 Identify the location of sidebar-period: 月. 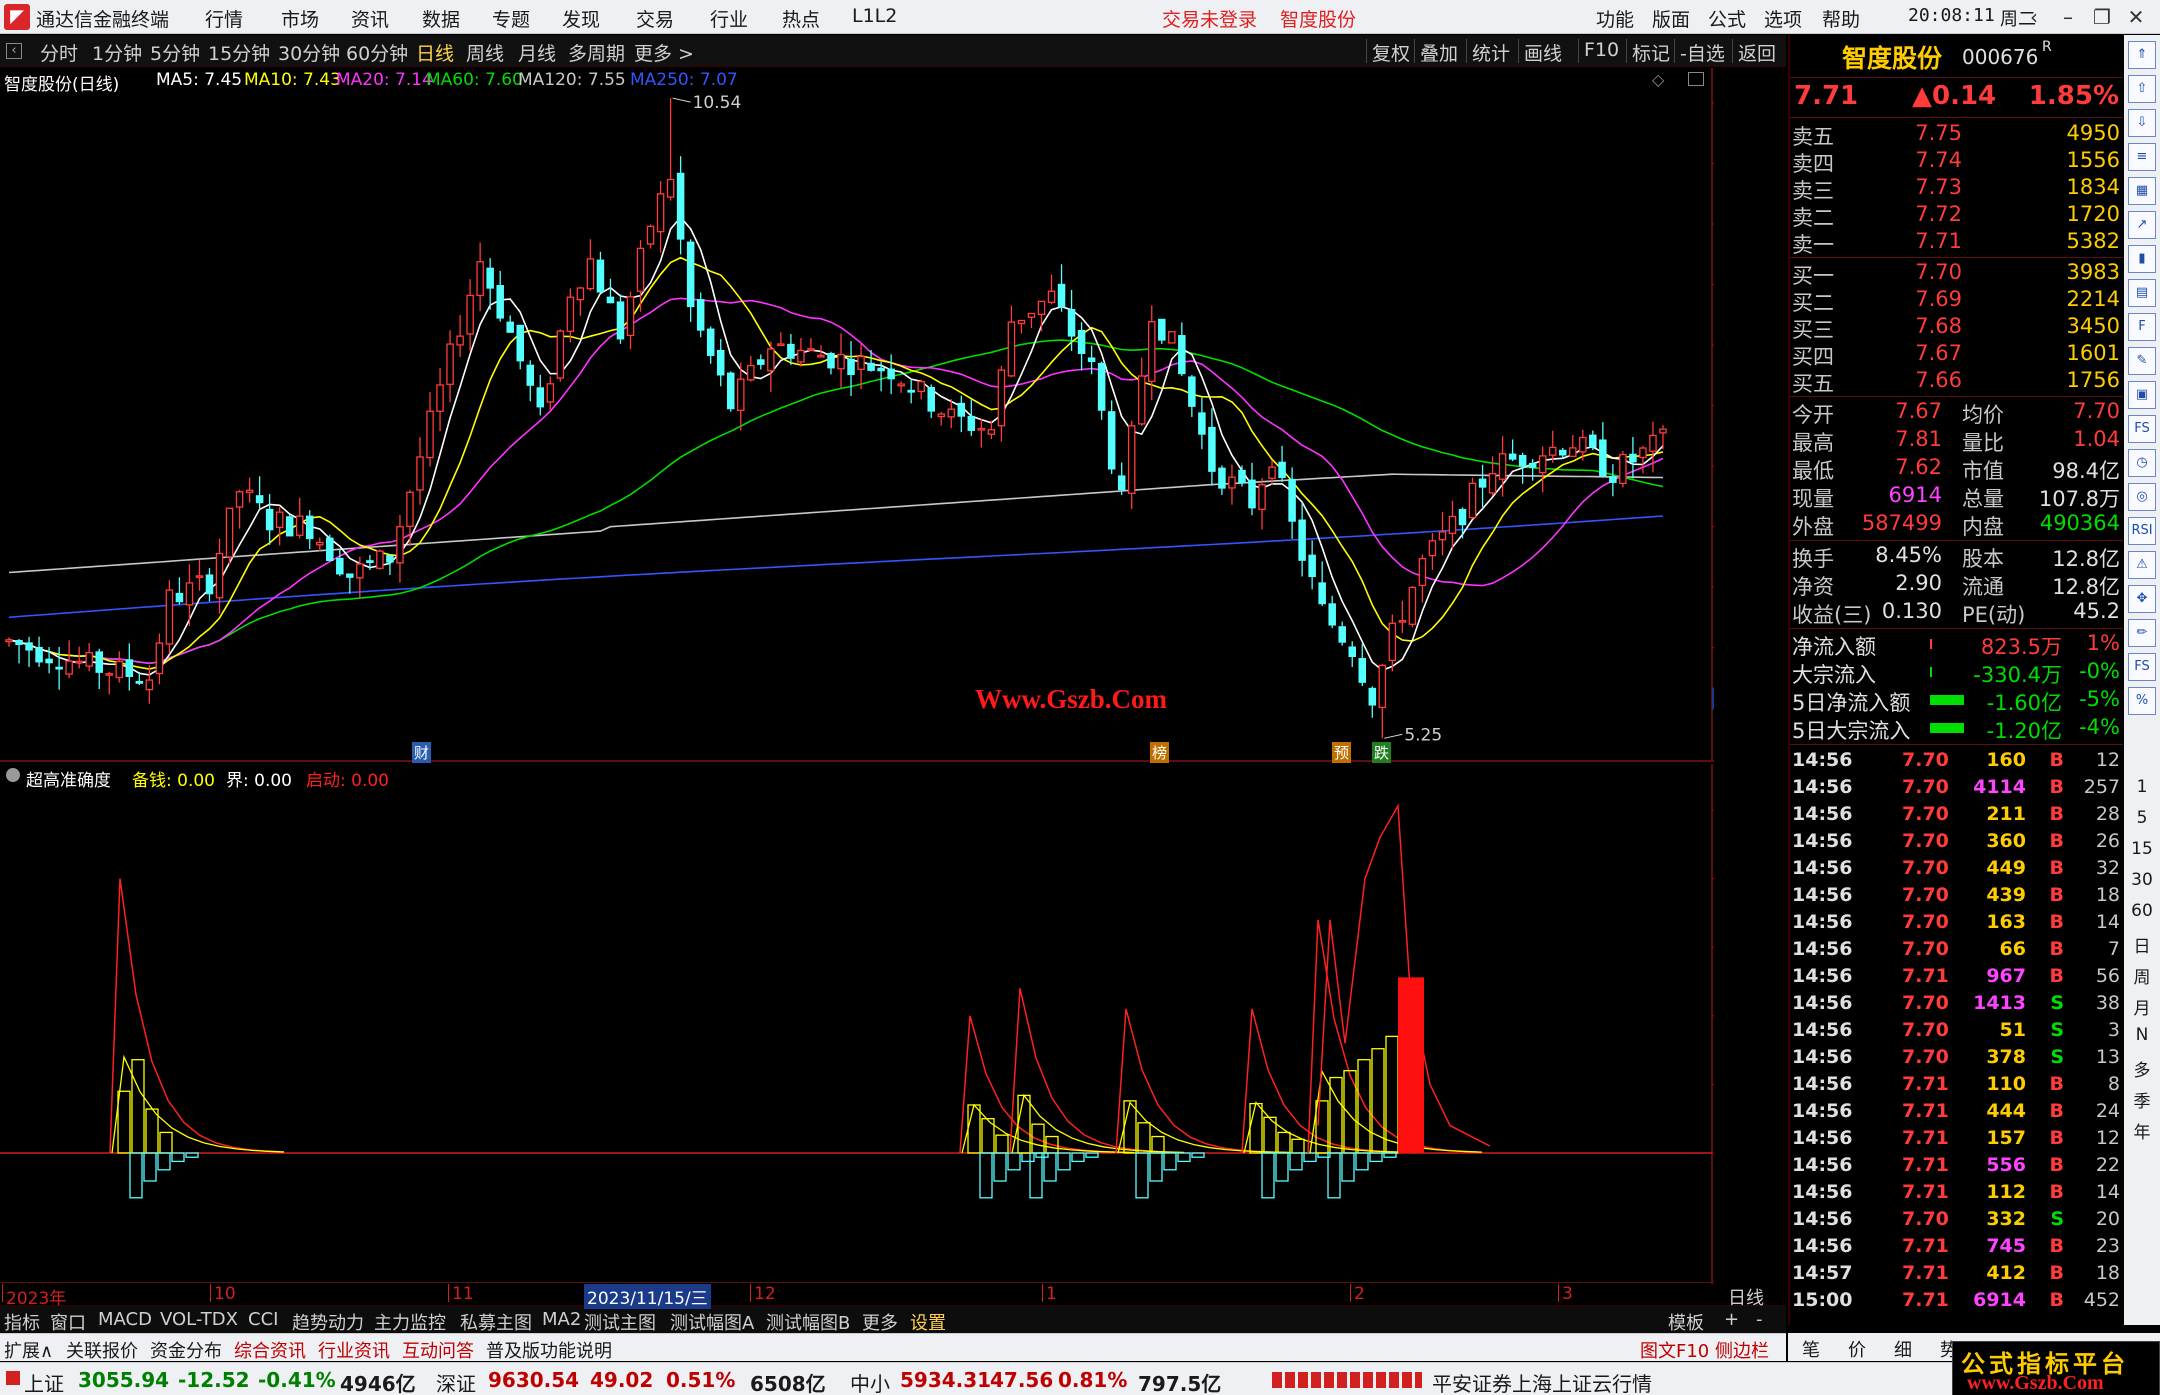
(2142, 1006).